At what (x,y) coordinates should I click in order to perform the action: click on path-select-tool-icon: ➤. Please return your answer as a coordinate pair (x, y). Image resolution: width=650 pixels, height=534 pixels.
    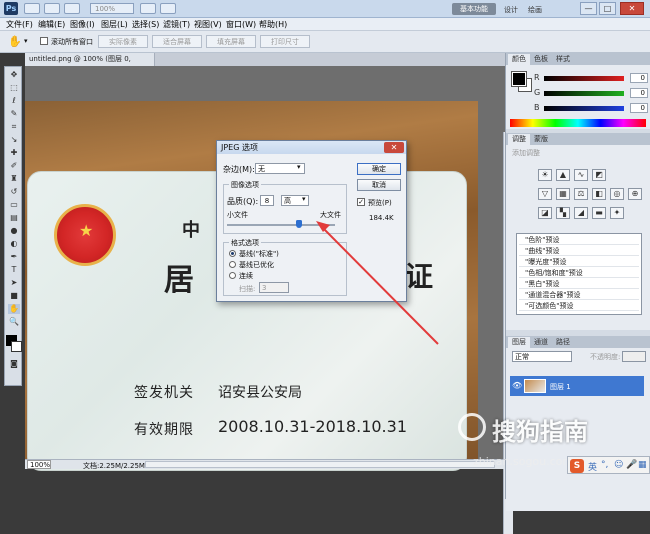
    Looking at the image, I should click on (14, 283).